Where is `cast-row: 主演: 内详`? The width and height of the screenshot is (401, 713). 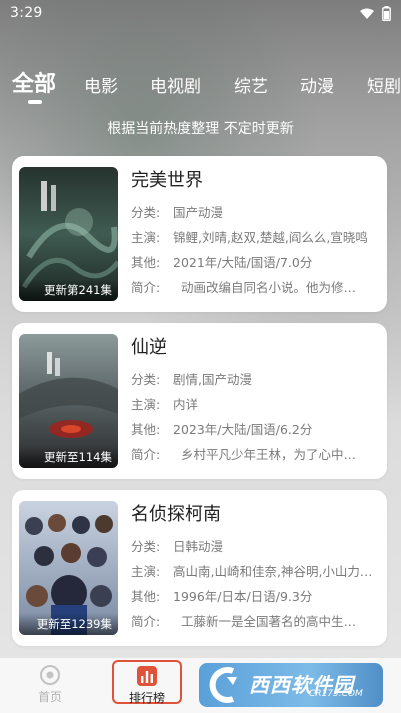
cast-row: 主演: 内详 is located at coordinates (254, 404).